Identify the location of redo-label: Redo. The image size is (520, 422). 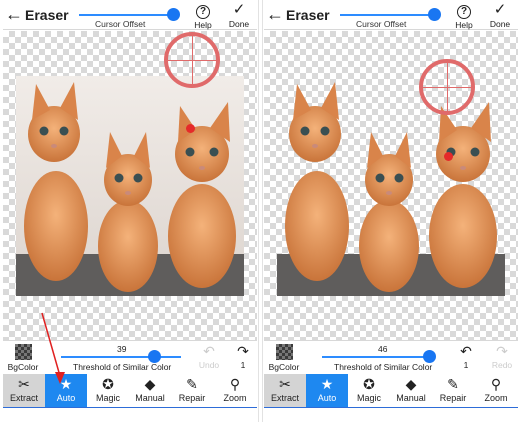
(502, 365).